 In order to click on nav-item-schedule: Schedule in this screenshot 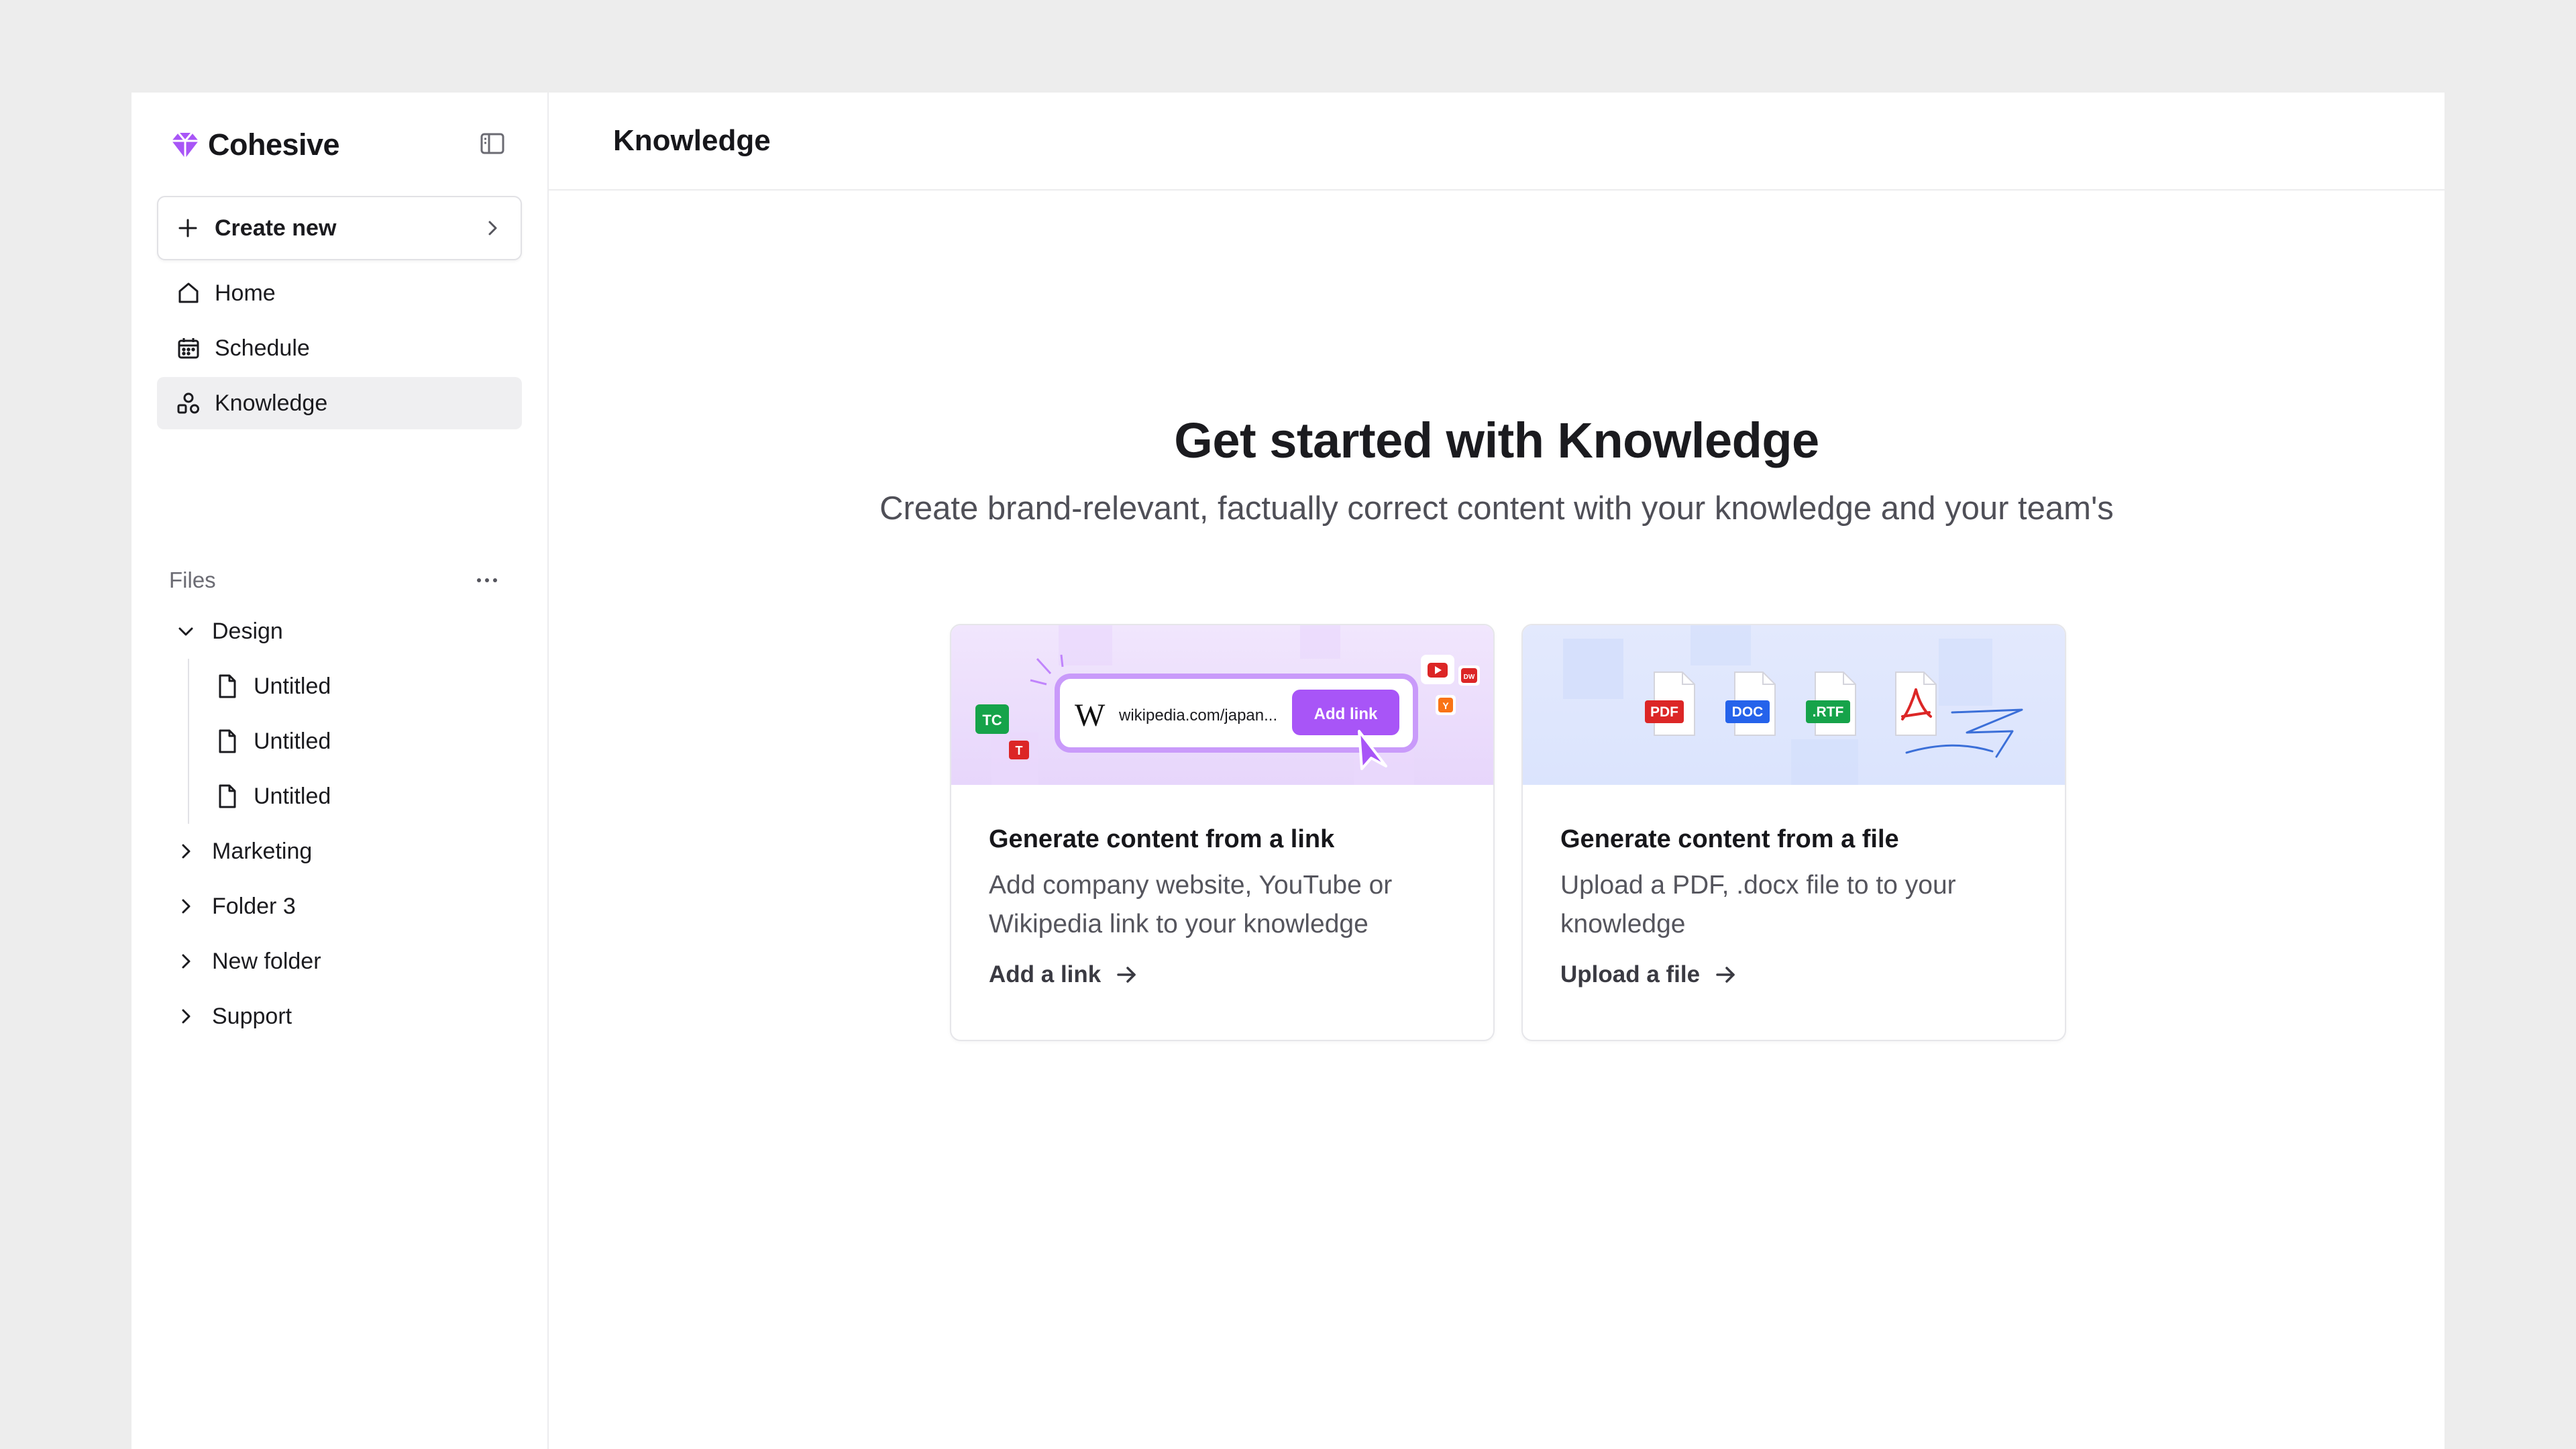, I will do `click(339, 348)`.